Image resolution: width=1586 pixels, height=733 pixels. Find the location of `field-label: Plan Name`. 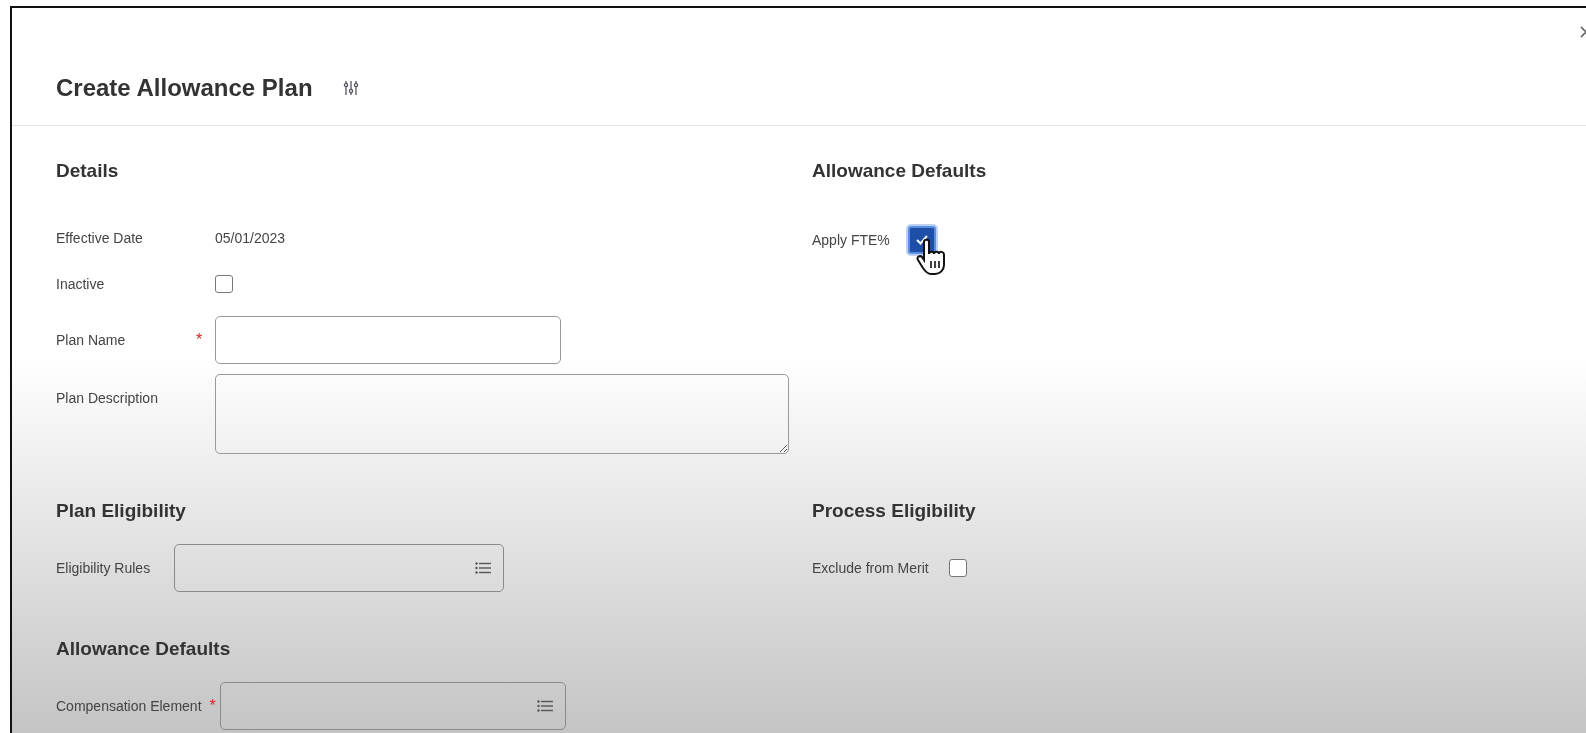

field-label: Plan Name is located at coordinates (91, 340).